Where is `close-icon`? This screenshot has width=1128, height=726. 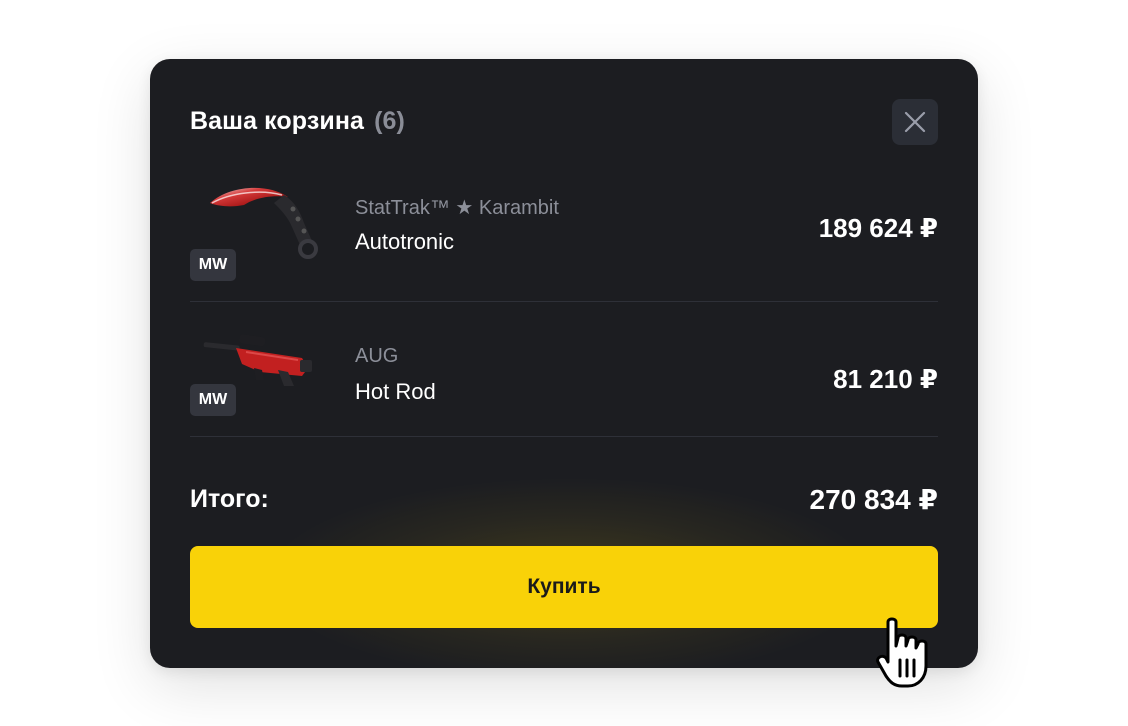
close-icon is located at coordinates (915, 122).